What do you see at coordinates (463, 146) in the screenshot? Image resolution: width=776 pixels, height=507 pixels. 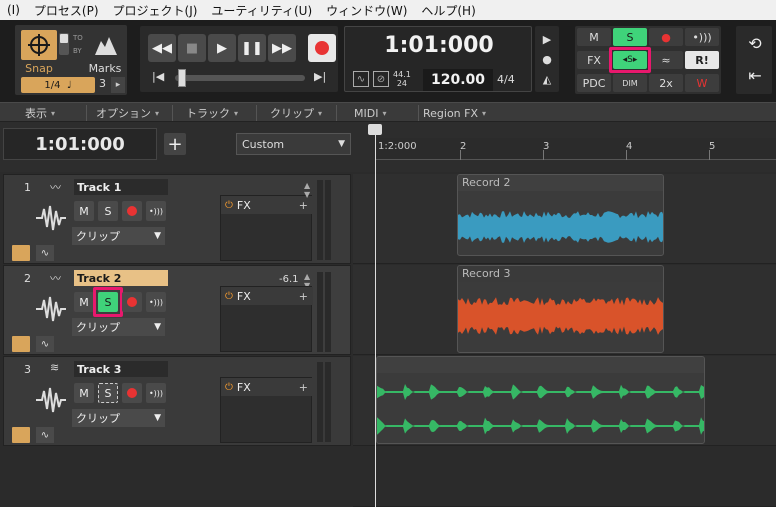 I see `ruler-mark-2: 2` at bounding box center [463, 146].